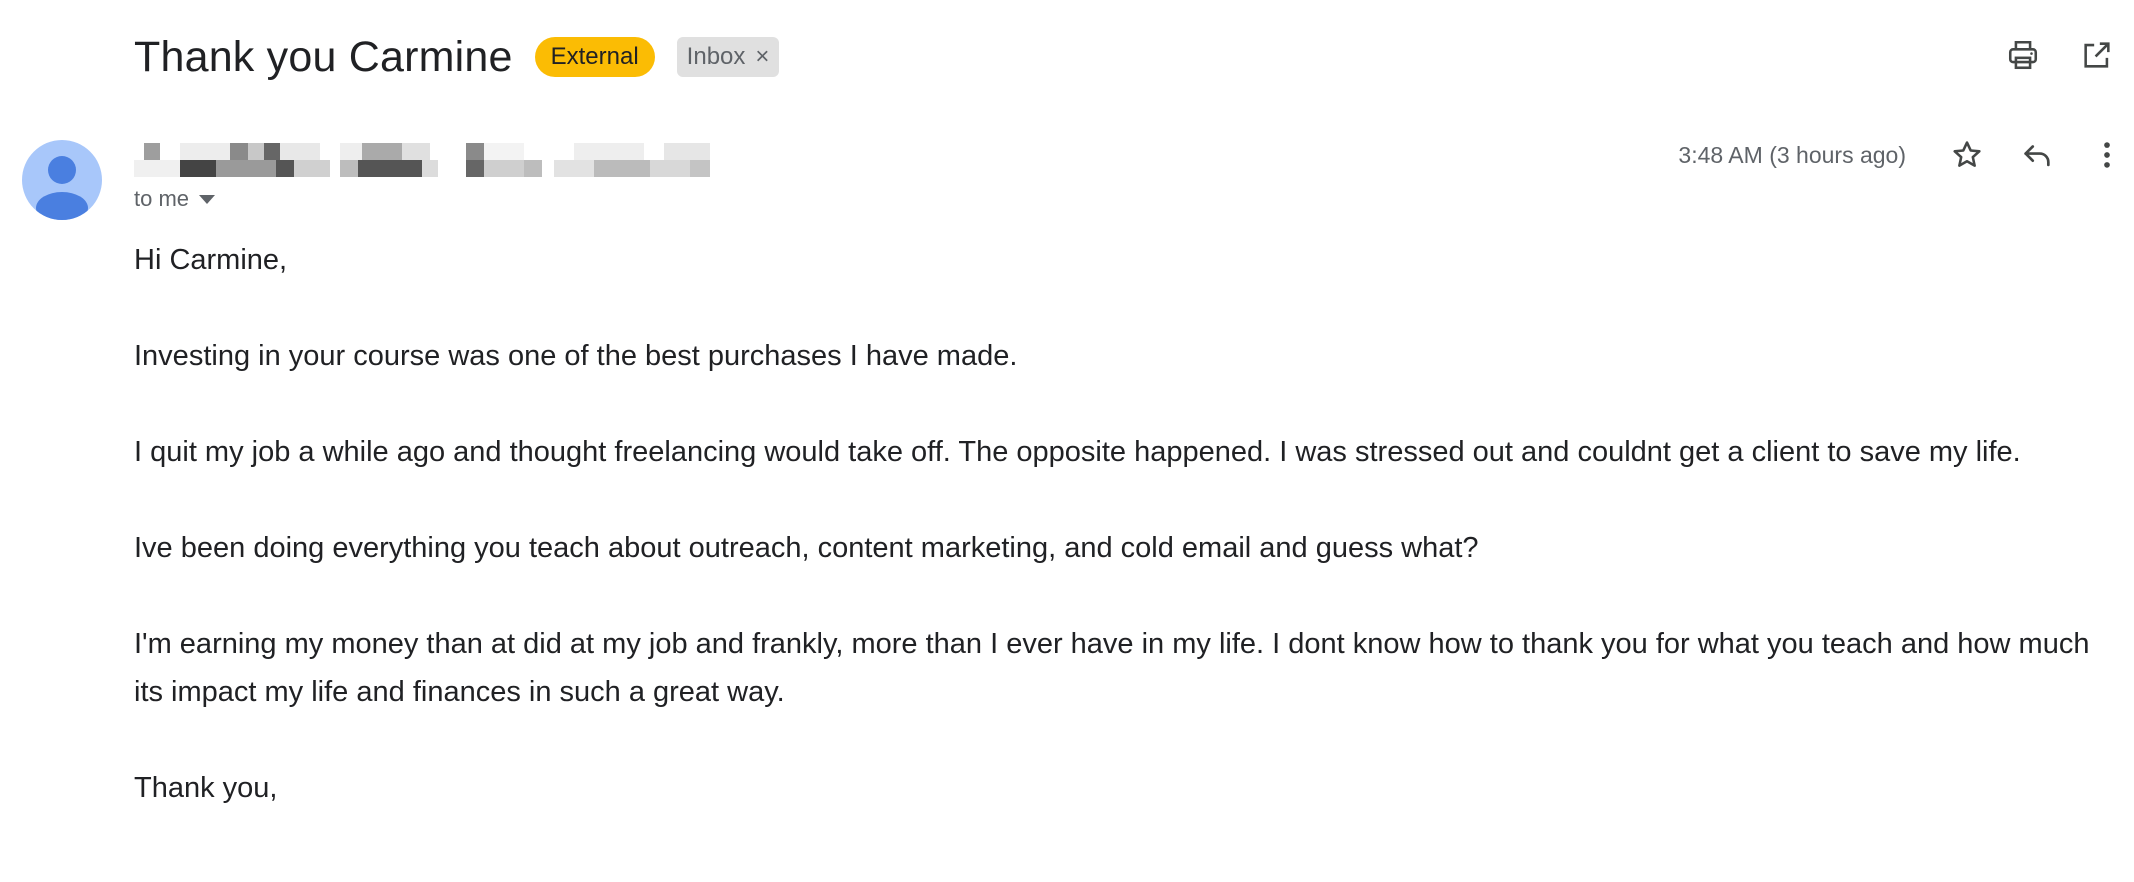  I want to click on body-greeting: Hi Carmine,, so click(211, 260).